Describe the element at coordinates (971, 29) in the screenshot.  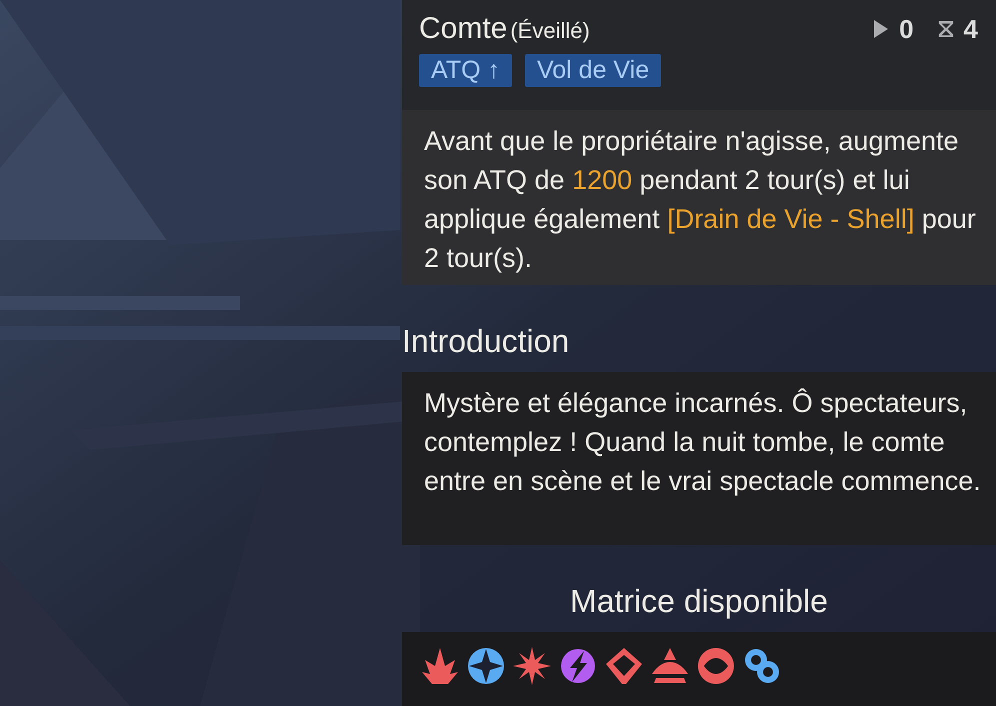
I see `counter-value: 4` at that location.